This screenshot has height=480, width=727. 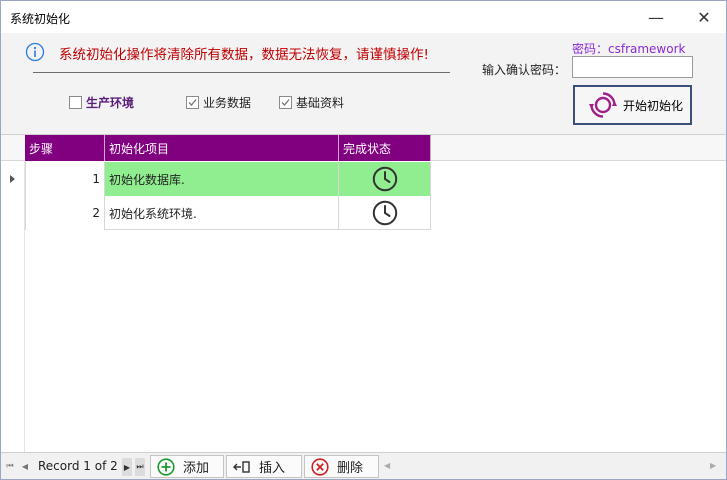 What do you see at coordinates (244, 55) in the screenshot?
I see `warning-message: 系统初始化操作将清除所有数据，数据无法恢复，请谨慎操作!` at bounding box center [244, 55].